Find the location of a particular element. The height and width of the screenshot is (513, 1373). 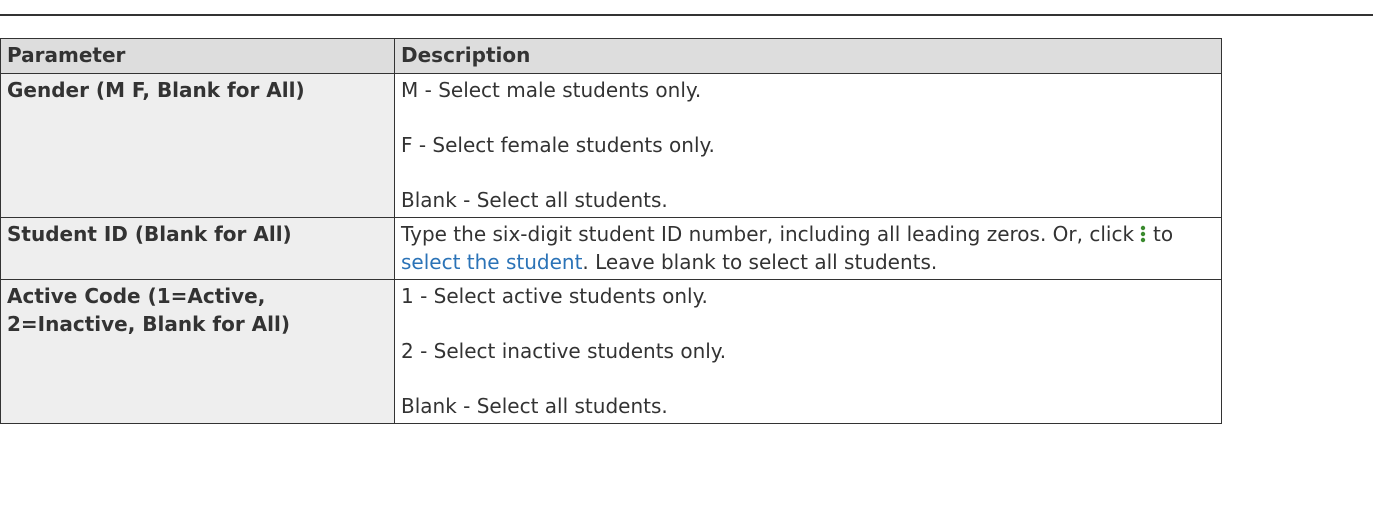

parameter-label: Active Code (1=Active, is located at coordinates (136, 296).